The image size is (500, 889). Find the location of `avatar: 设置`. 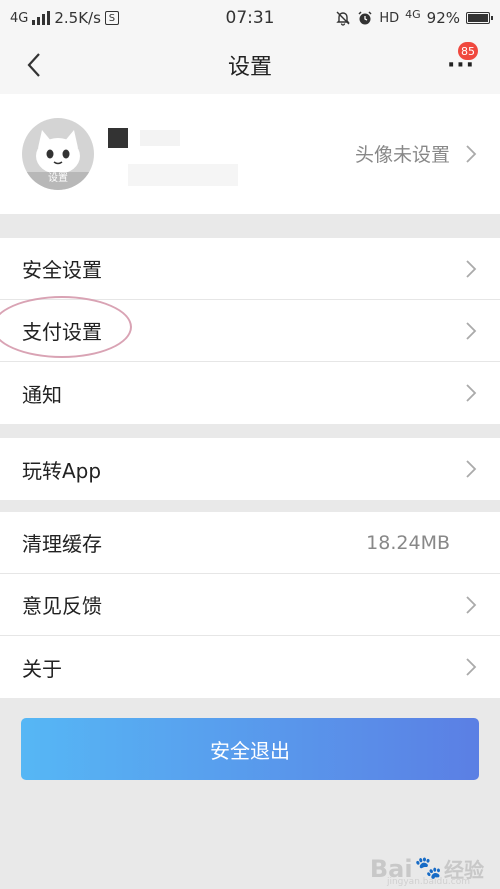

avatar: 设置 is located at coordinates (58, 154).